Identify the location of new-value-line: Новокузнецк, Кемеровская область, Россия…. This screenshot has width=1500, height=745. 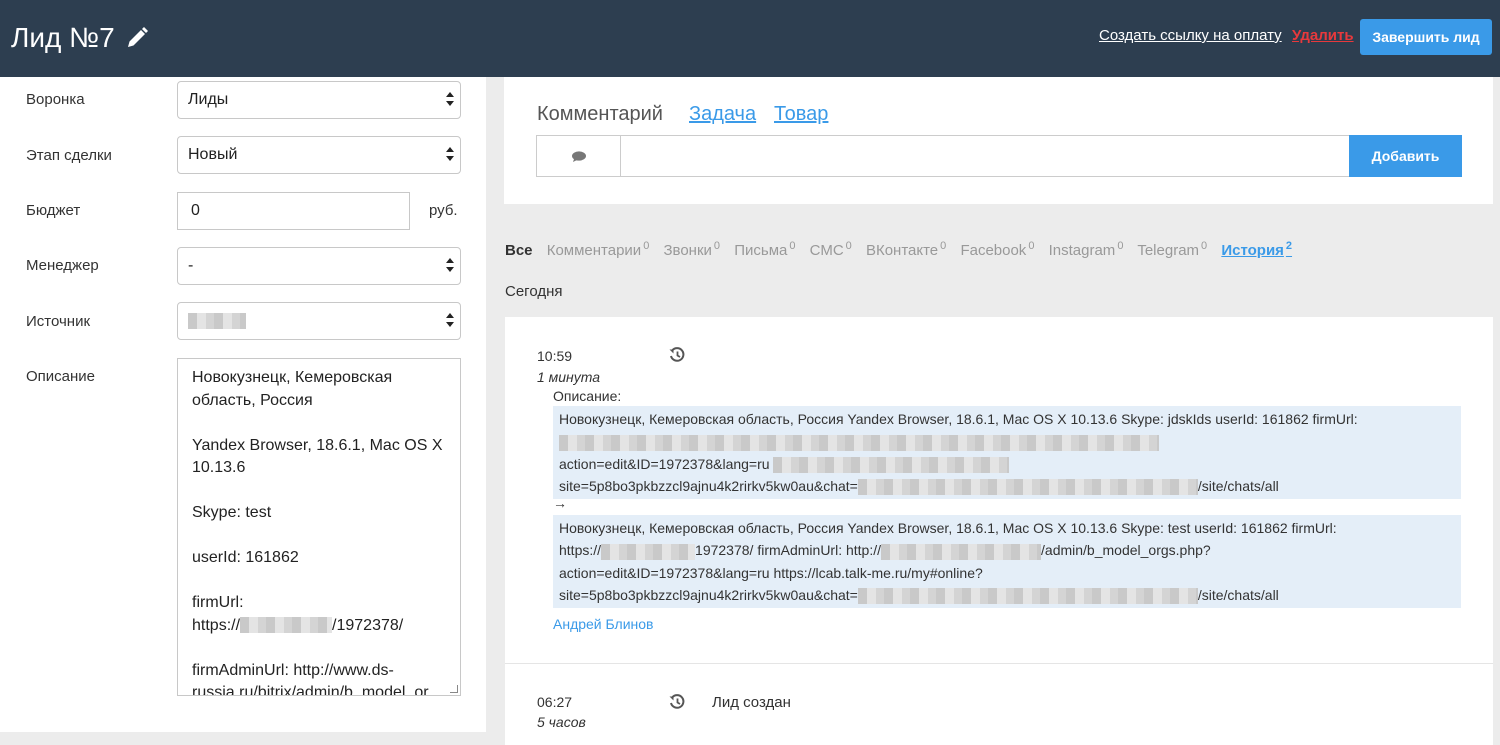
(948, 528).